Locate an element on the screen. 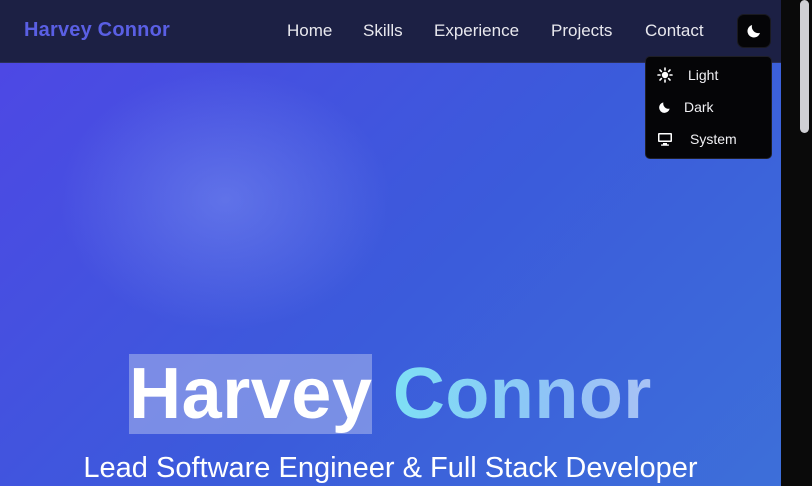 The width and height of the screenshot is (812, 486). nav-link-home: Home is located at coordinates (309, 31).